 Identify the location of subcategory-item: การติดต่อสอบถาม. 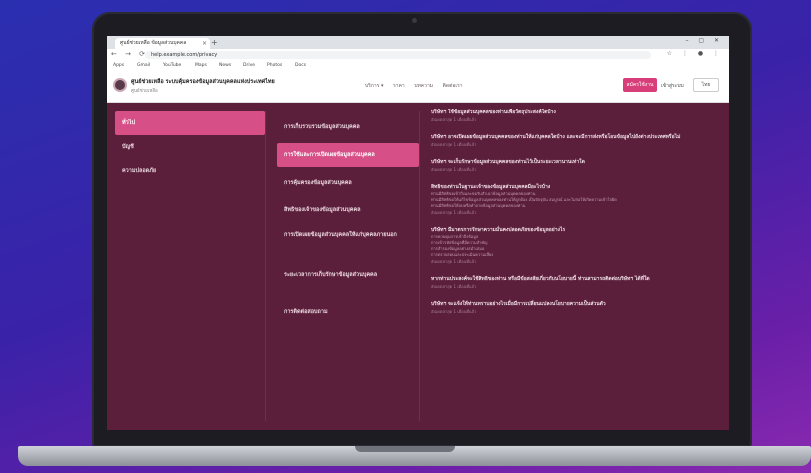
(348, 312).